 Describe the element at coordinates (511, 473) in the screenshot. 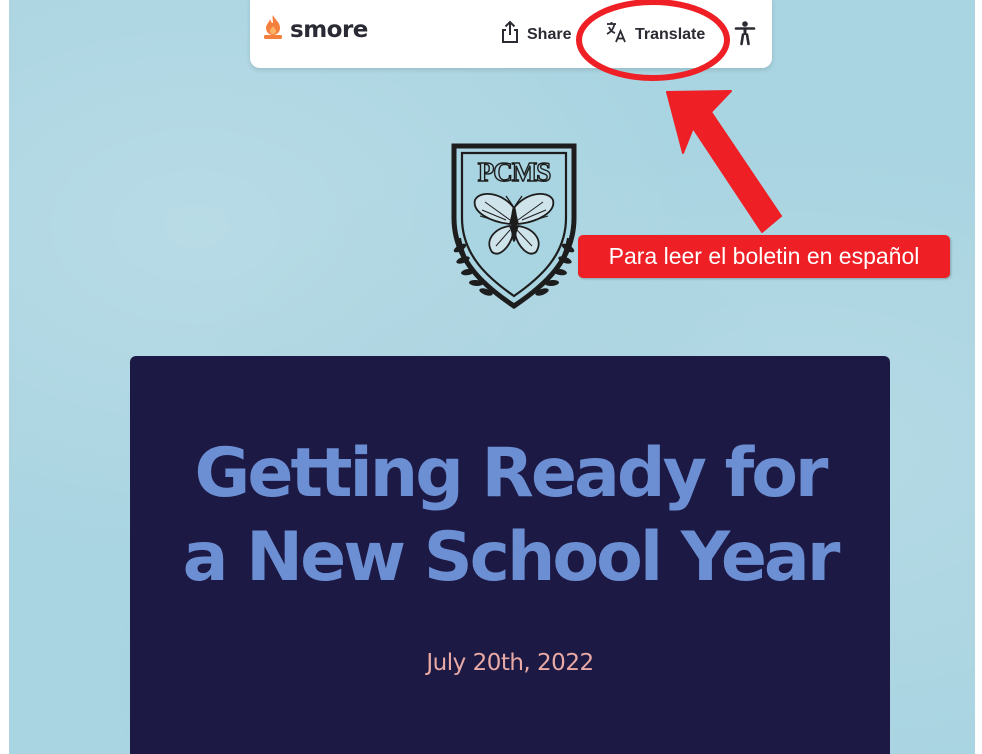

I see `title-line-1: Getting Ready for` at that location.